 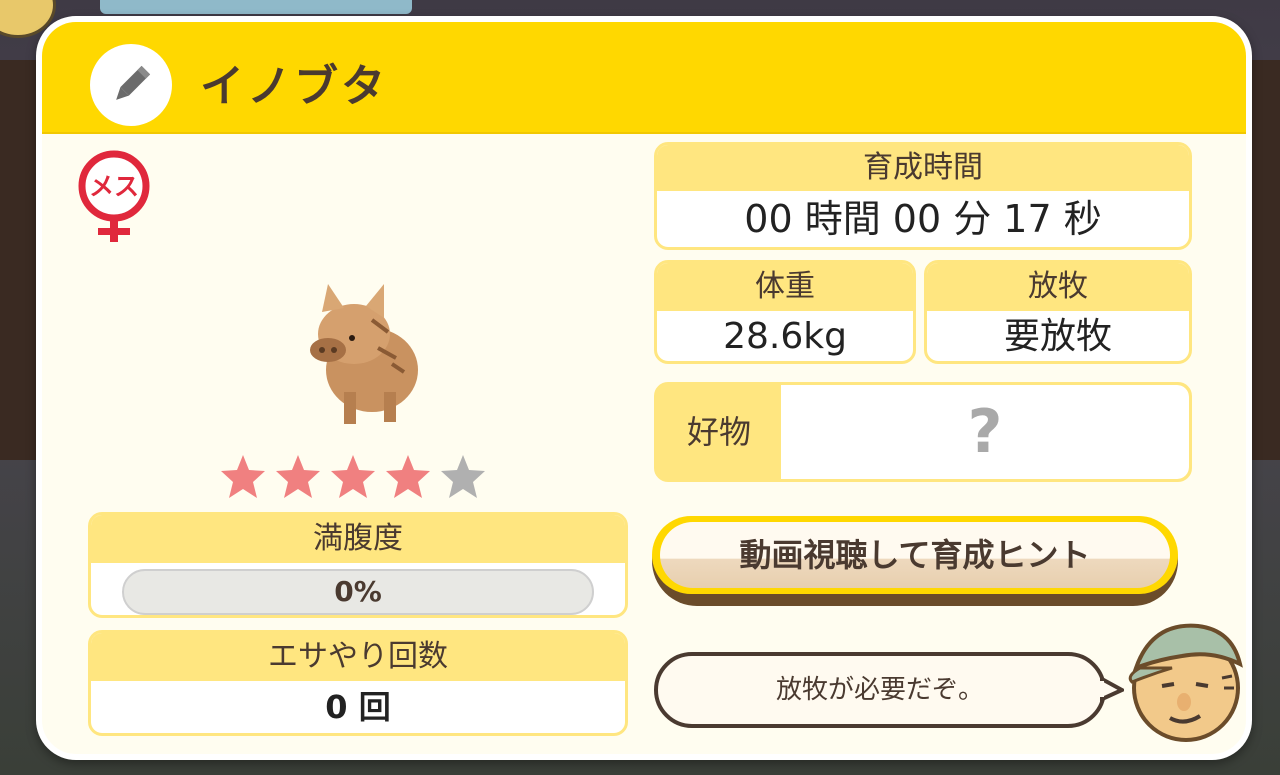 I want to click on feed-count-label: エサやり回数, so click(x=358, y=657).